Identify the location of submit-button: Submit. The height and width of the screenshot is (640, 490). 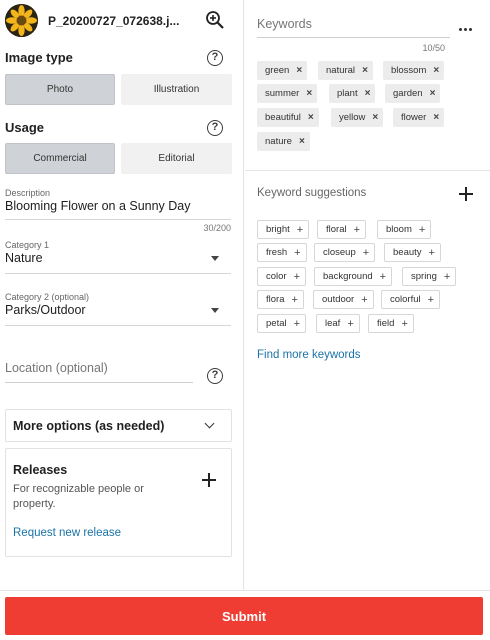
(244, 616).